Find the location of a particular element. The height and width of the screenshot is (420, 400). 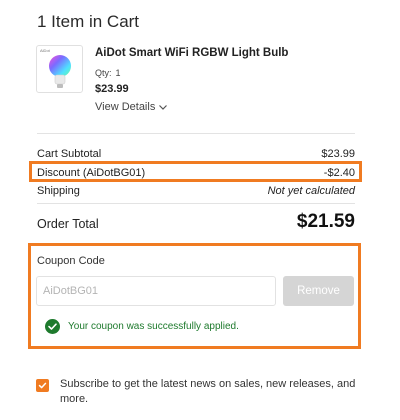

order-total-label: Order Total is located at coordinates (68, 224).